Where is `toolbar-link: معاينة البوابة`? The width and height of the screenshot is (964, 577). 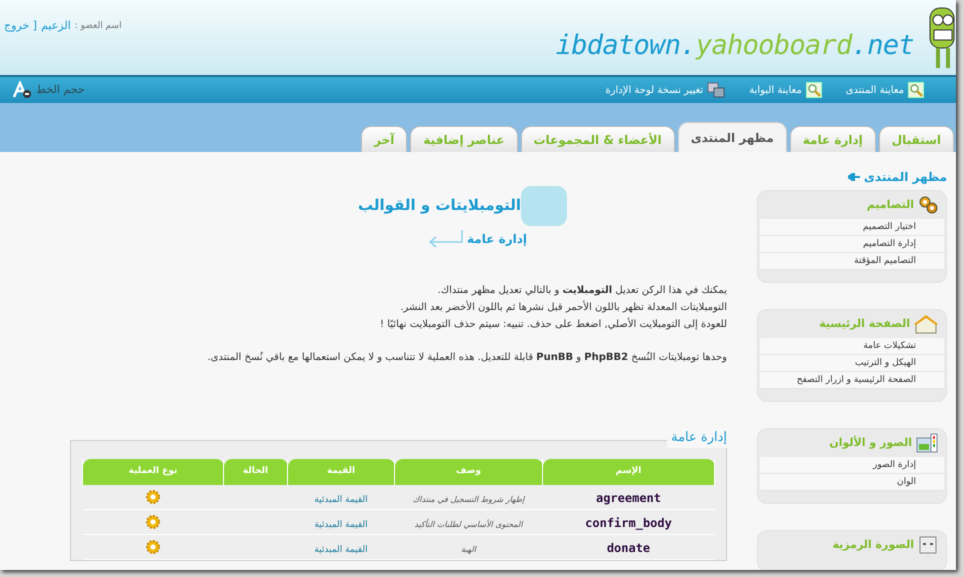 toolbar-link: معاينة البوابة is located at coordinates (785, 90).